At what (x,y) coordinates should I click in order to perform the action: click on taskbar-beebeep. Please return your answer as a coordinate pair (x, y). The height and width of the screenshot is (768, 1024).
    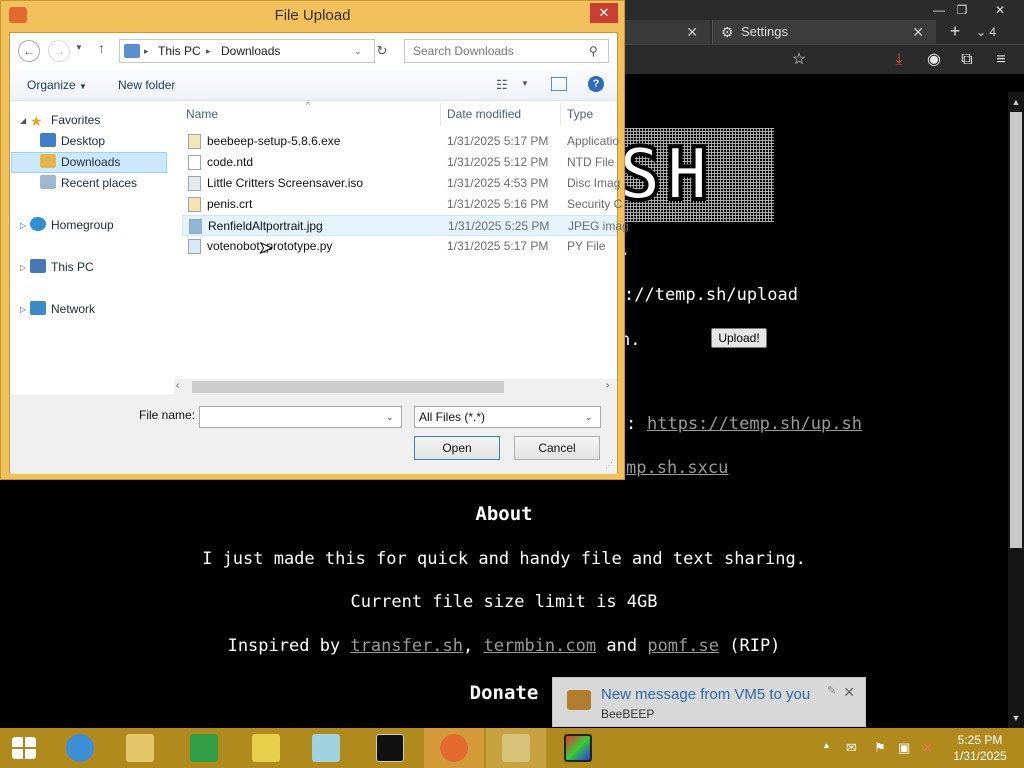
    Looking at the image, I should click on (516, 748).